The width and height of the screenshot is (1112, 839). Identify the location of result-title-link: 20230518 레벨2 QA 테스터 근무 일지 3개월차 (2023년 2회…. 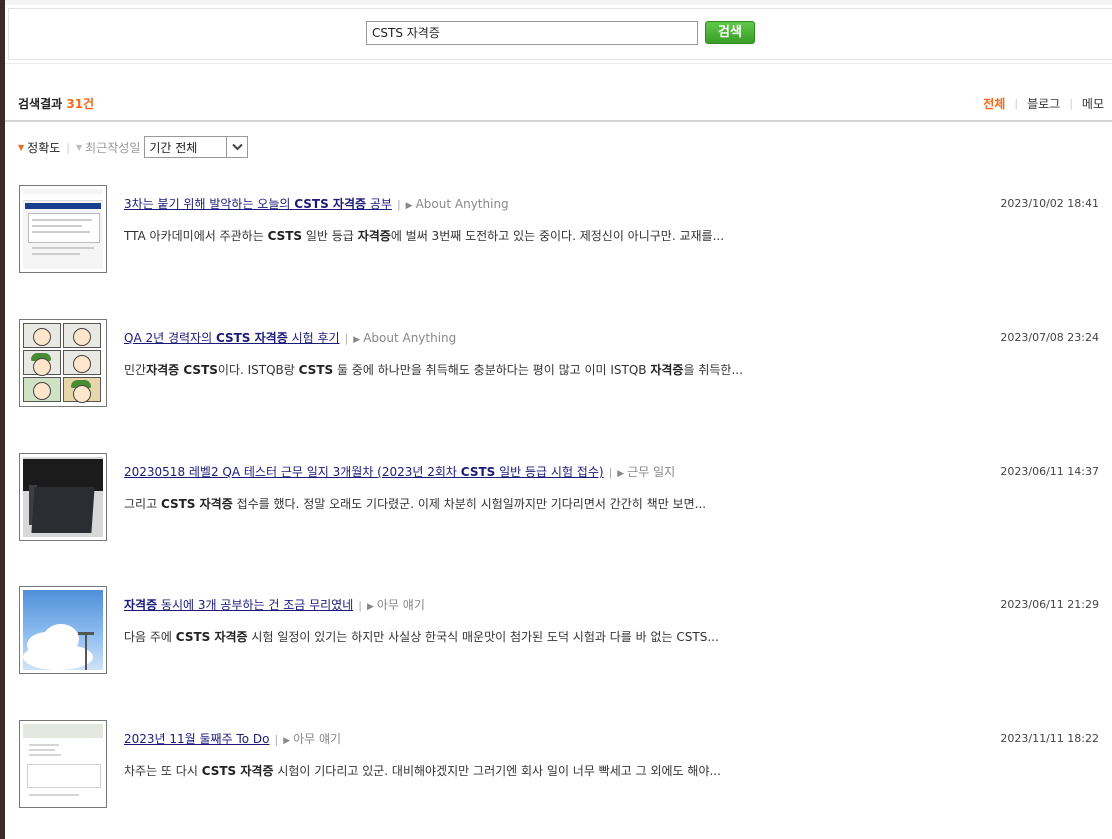
(364, 472).